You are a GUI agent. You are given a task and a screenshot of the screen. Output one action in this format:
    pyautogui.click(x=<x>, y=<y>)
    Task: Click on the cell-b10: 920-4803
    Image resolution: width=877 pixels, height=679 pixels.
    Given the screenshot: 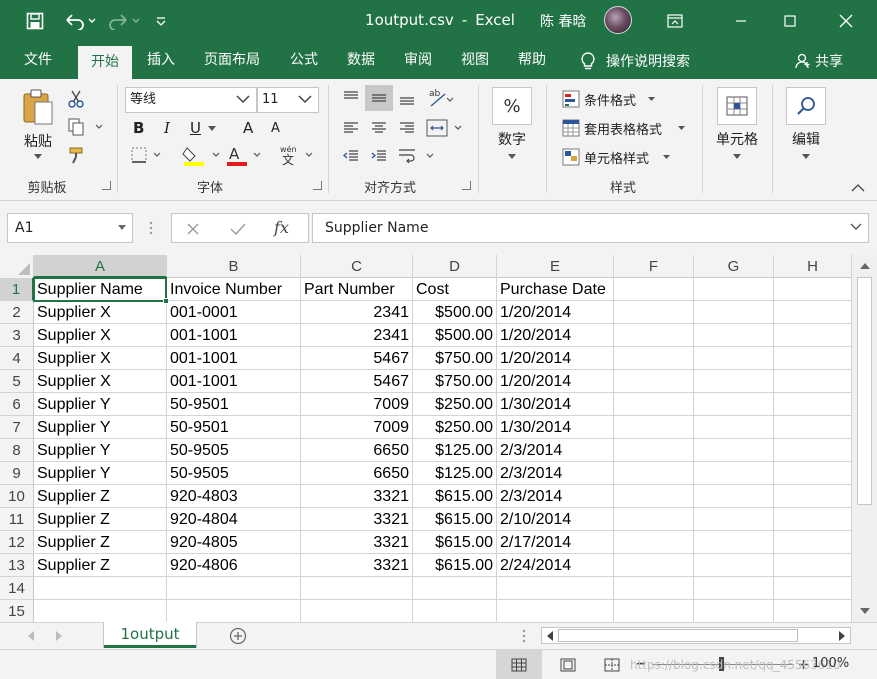 What is the action you would take?
    pyautogui.click(x=234, y=496)
    